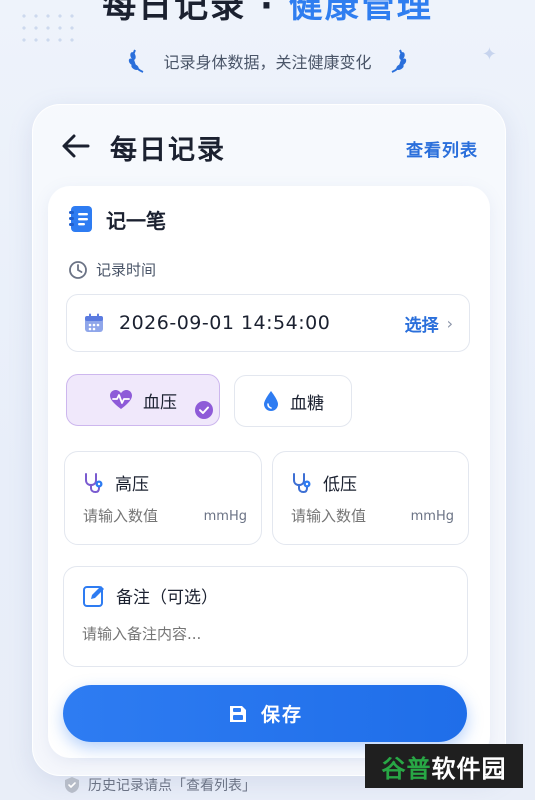 The image size is (535, 800). Describe the element at coordinates (469, 768) in the screenshot. I see `watermark-part2: 软件园` at that location.